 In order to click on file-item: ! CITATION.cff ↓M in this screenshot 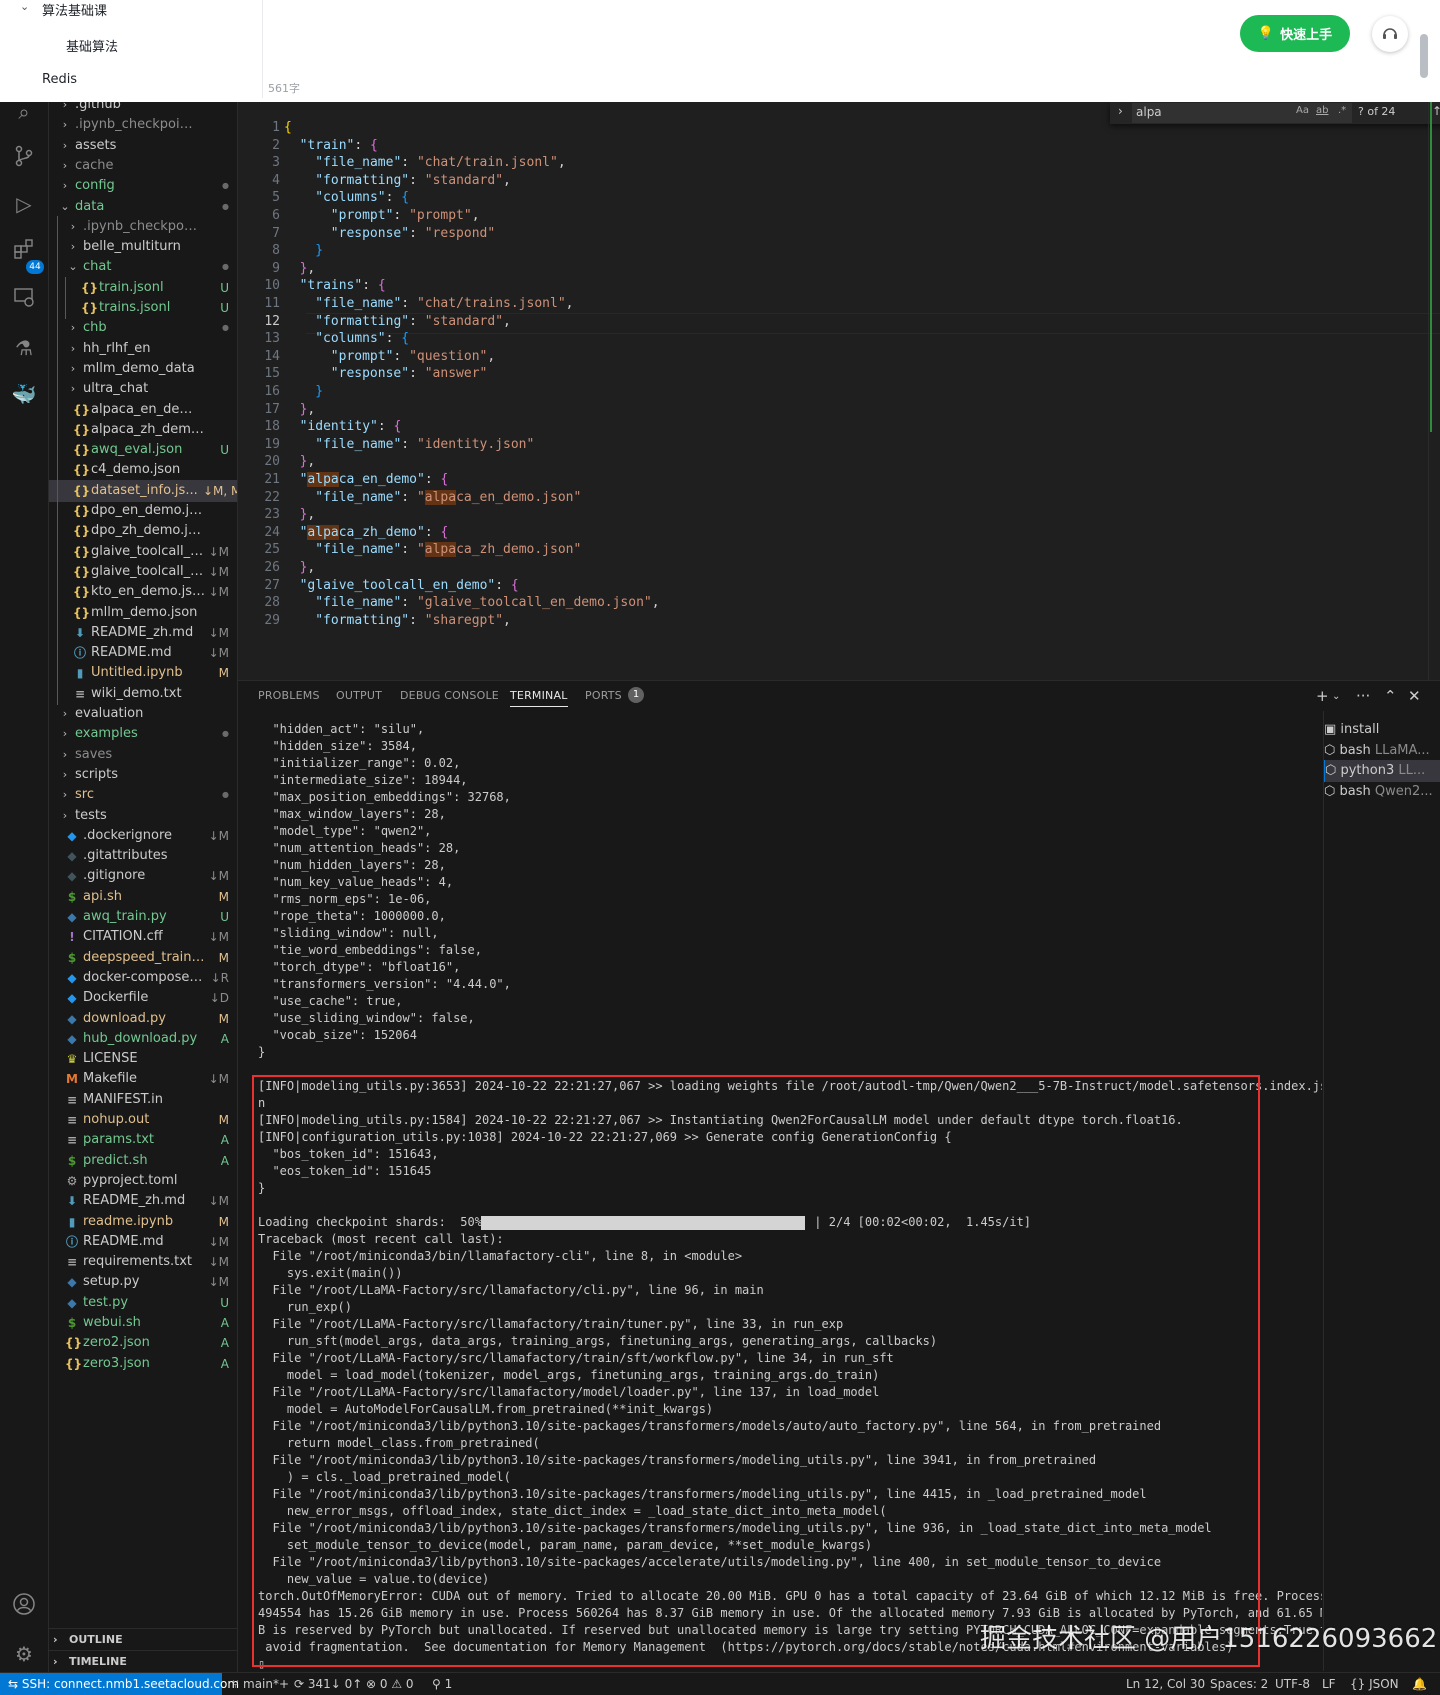, I will do `click(143, 937)`.